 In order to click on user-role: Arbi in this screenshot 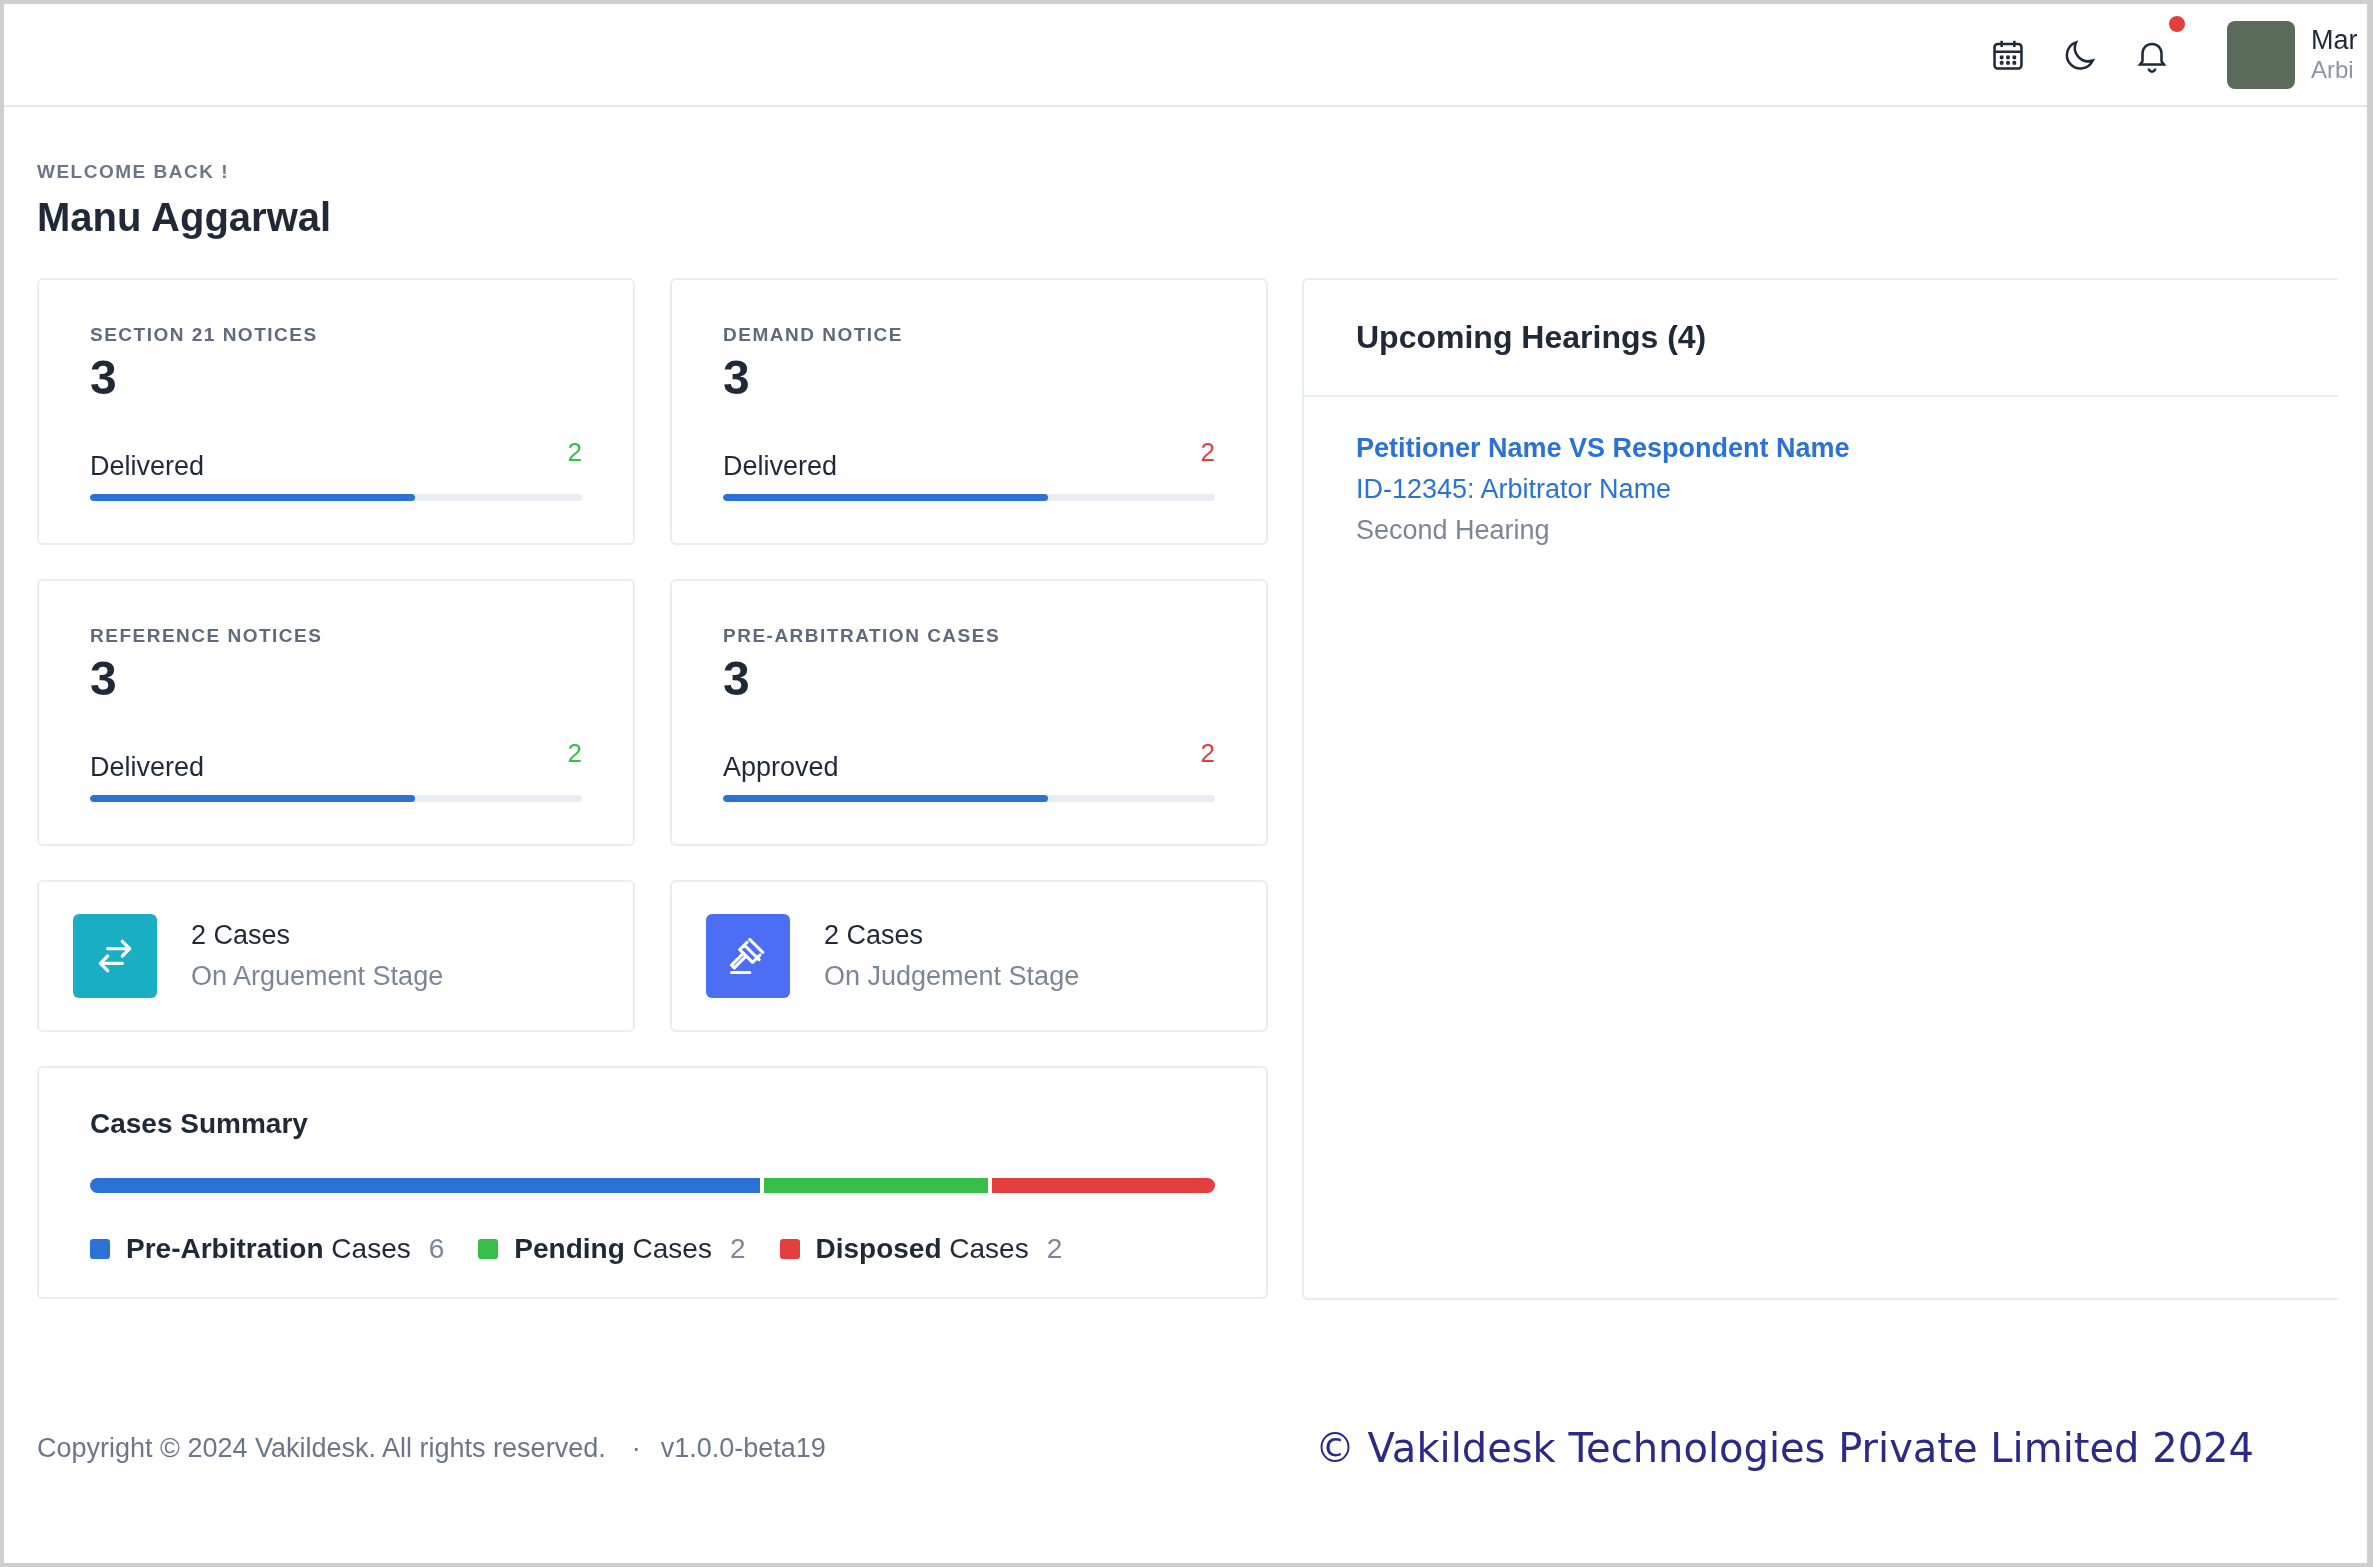, I will do `click(2333, 70)`.